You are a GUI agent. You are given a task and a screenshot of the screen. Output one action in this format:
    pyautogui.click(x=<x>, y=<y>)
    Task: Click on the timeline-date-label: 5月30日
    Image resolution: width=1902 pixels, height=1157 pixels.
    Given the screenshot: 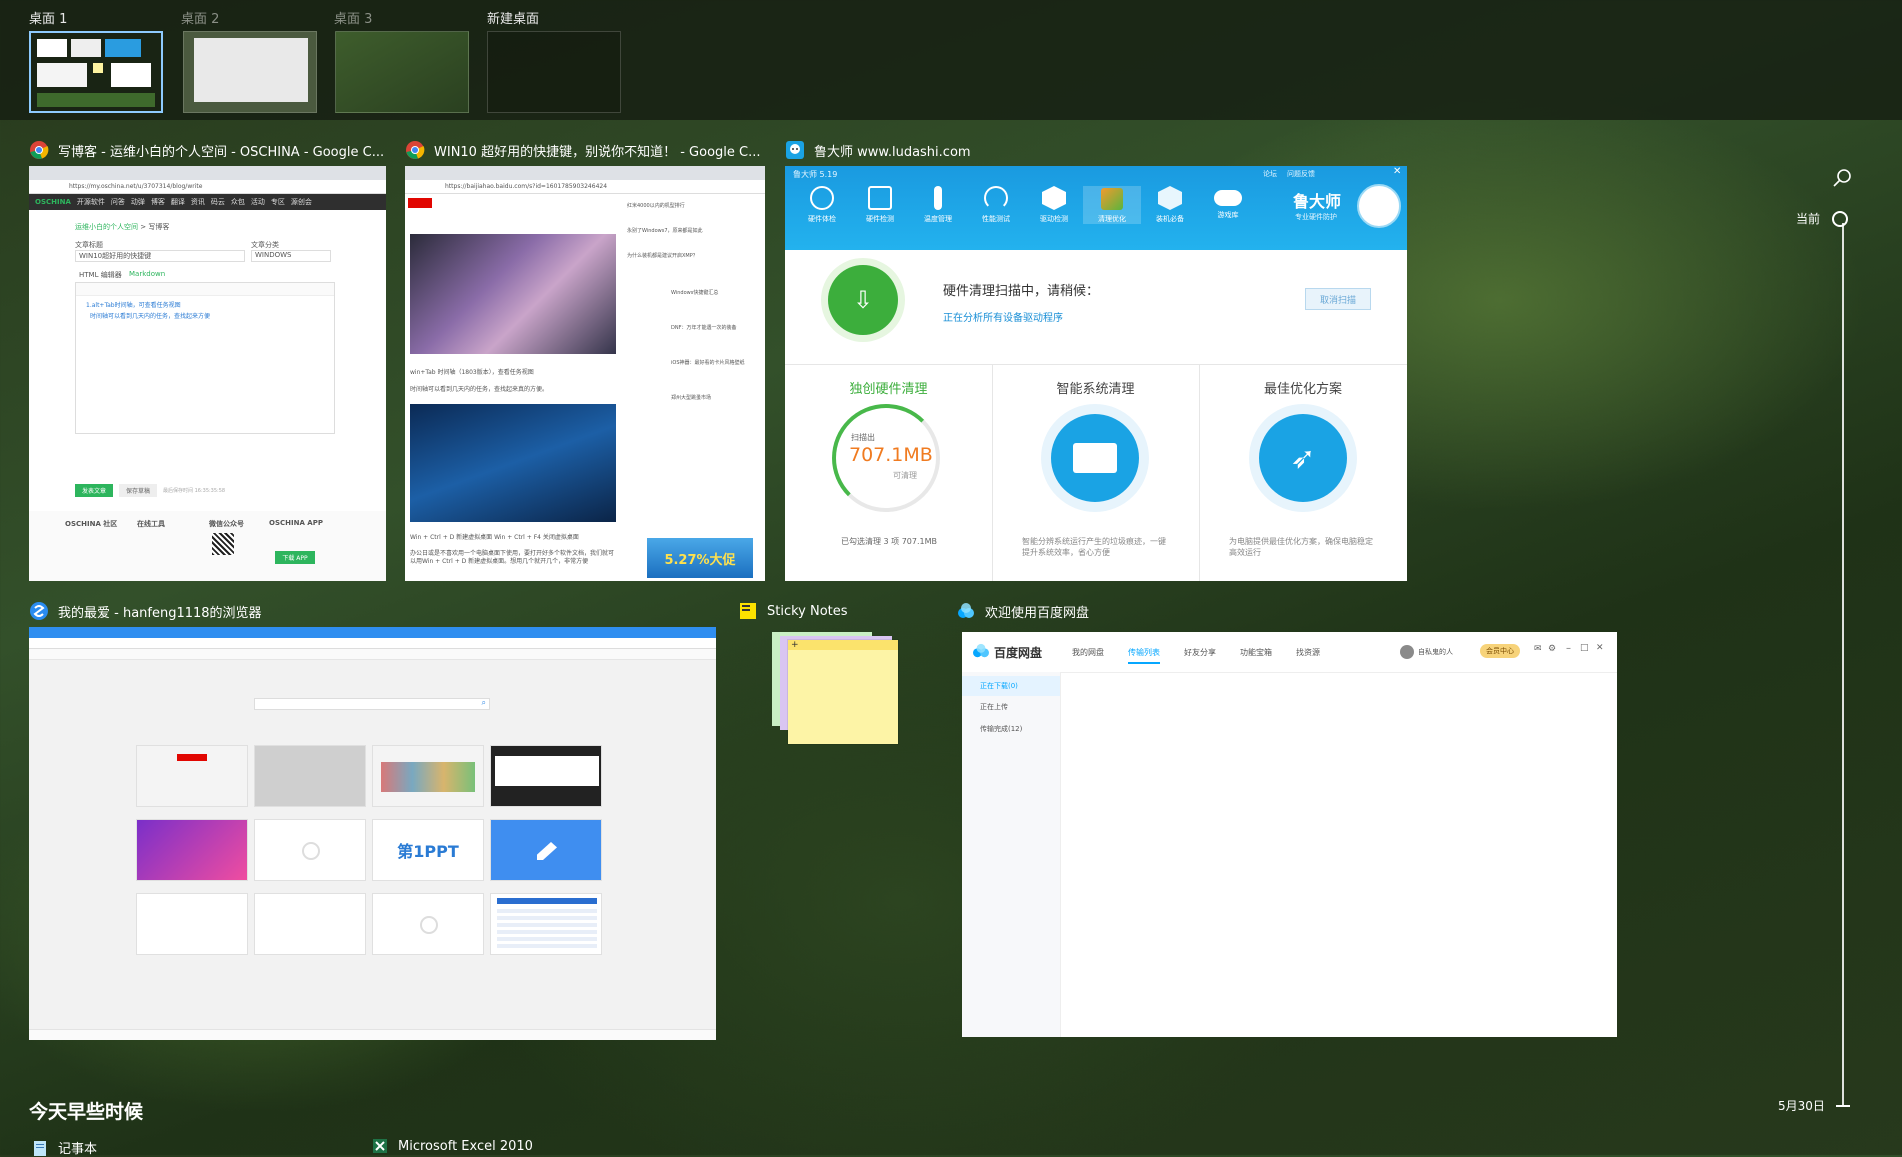 What is the action you would take?
    pyautogui.click(x=1801, y=1105)
    